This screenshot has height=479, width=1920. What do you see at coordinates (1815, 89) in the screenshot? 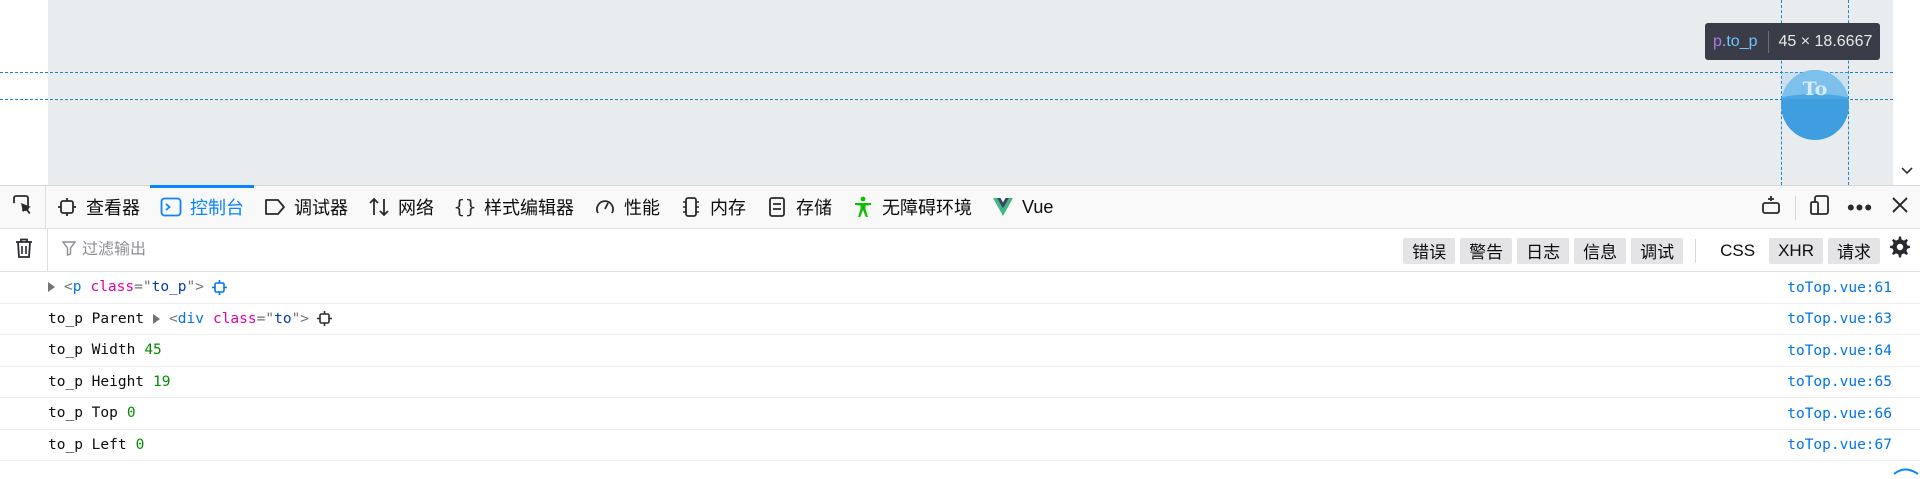
I see `to-top-label: To` at bounding box center [1815, 89].